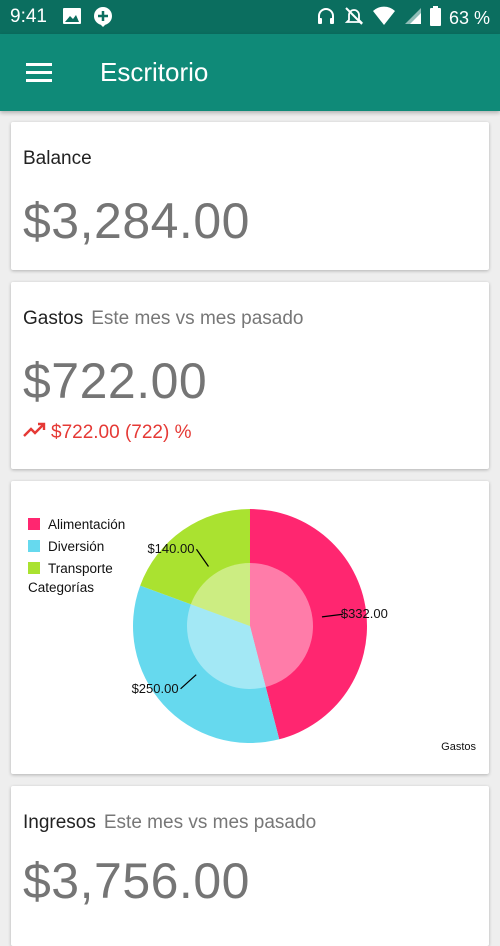 The image size is (500, 946). I want to click on income-subtitle: Este mes vs mes pasado, so click(210, 822).